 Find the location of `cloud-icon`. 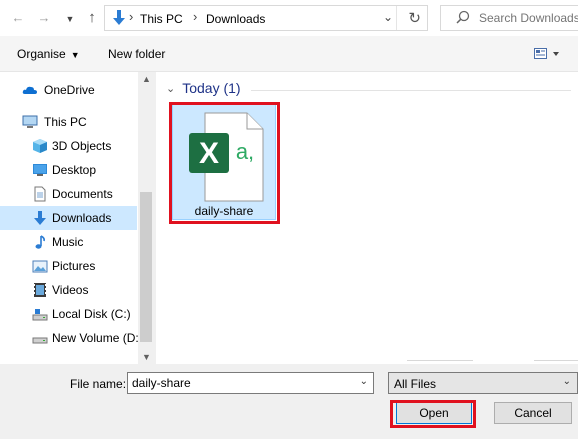

cloud-icon is located at coordinates (29, 90).